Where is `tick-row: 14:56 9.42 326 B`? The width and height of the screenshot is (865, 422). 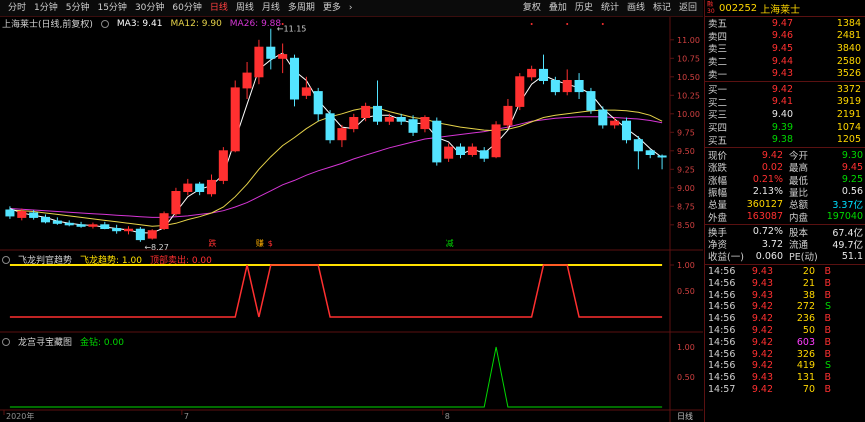 tick-row: 14:56 9.42 326 B is located at coordinates (785, 354).